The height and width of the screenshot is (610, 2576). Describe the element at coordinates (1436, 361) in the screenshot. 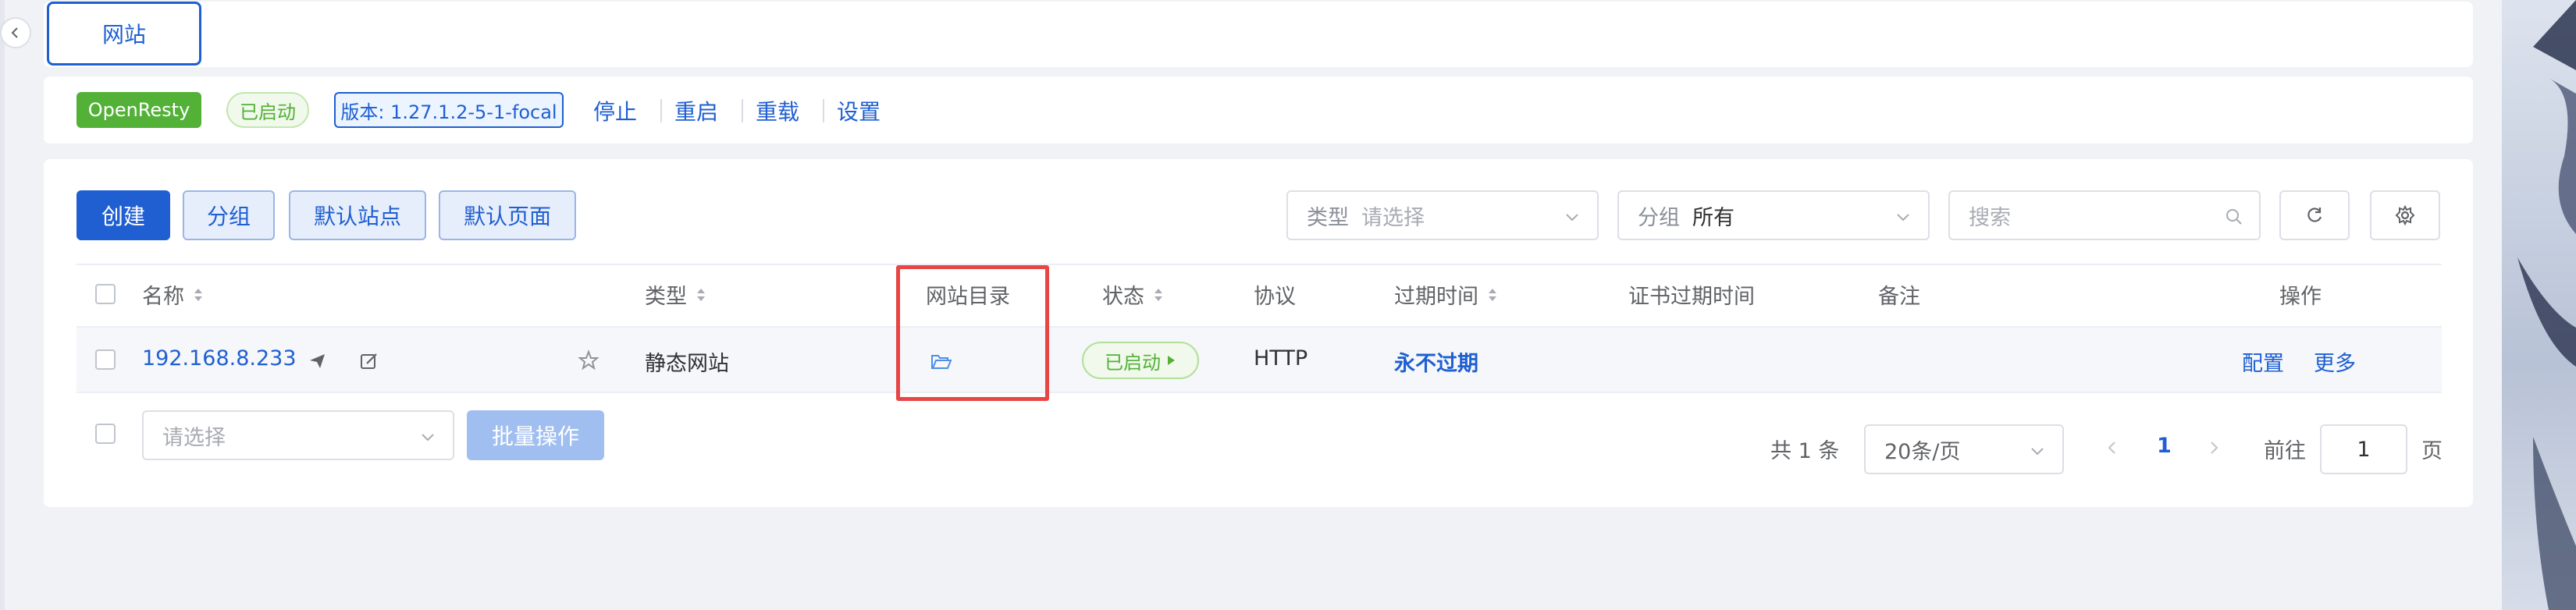

I see `site-expire-link: 永不过期` at that location.